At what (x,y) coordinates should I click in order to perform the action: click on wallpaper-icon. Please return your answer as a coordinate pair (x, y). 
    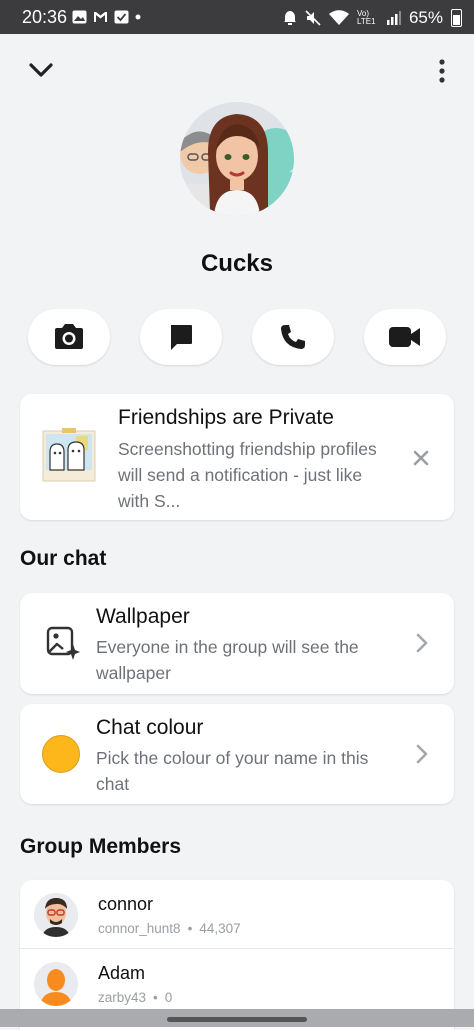
    Looking at the image, I should click on (63, 643).